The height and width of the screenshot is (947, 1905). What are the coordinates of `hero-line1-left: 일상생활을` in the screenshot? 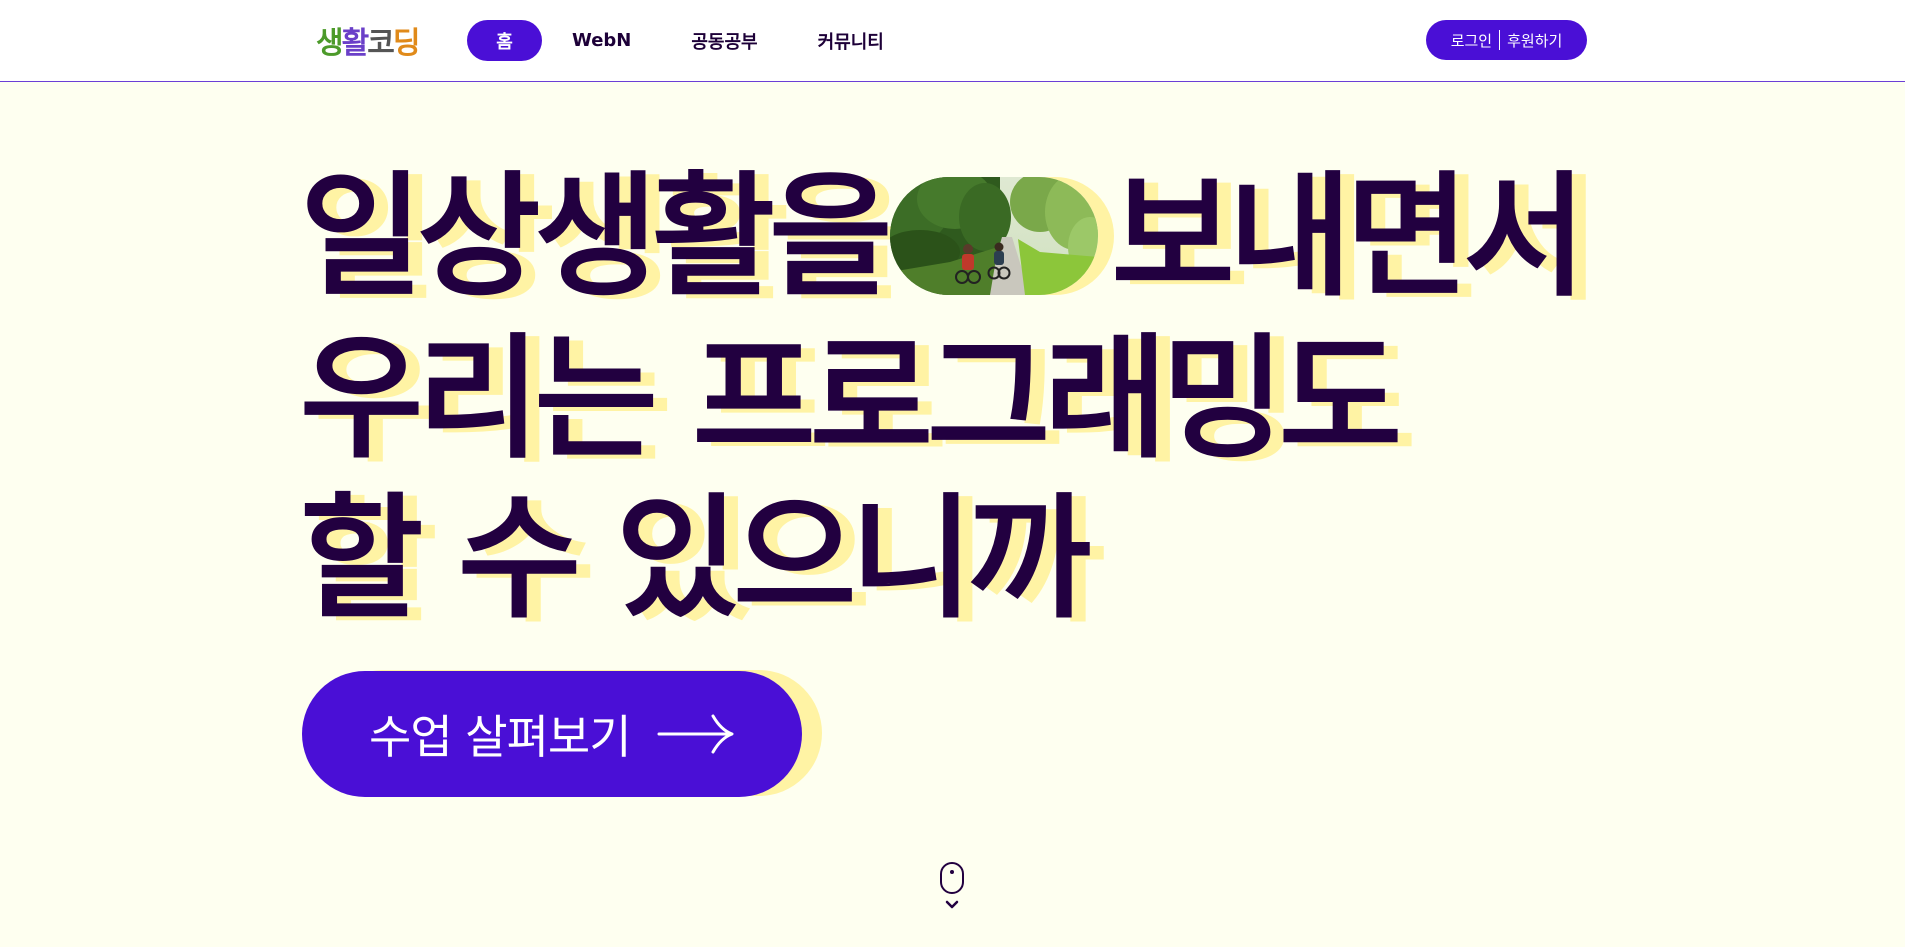 It's located at (596, 237).